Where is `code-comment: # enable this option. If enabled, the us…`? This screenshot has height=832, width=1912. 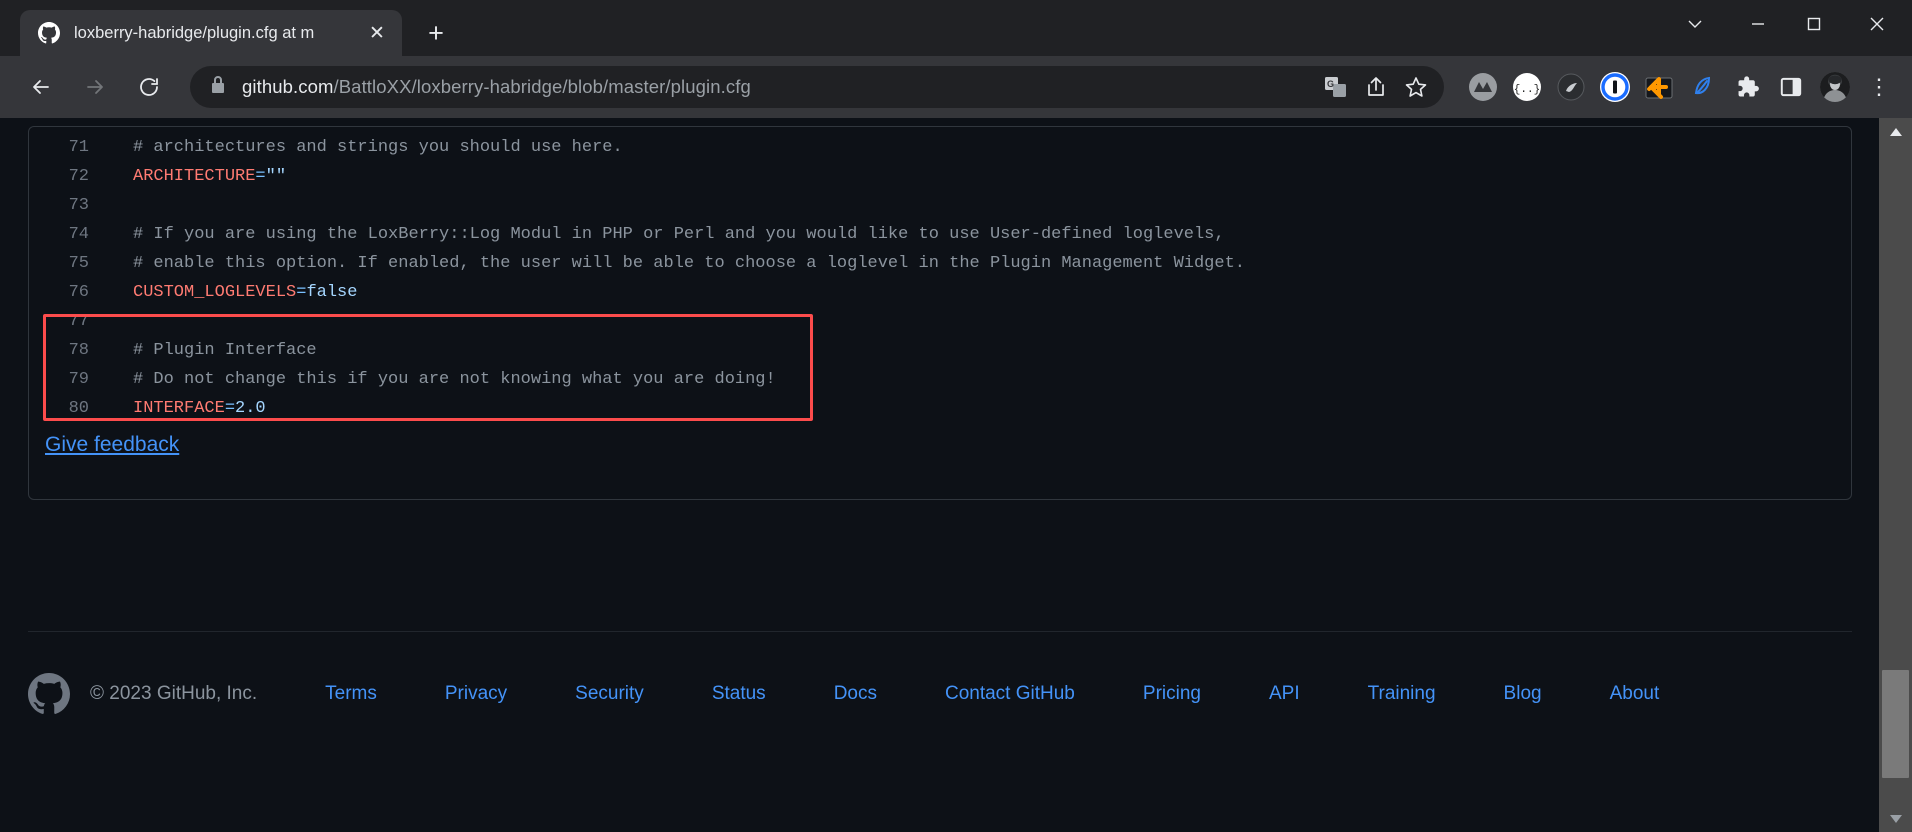
code-comment: # enable this option. If enabled, the us… is located at coordinates (689, 263).